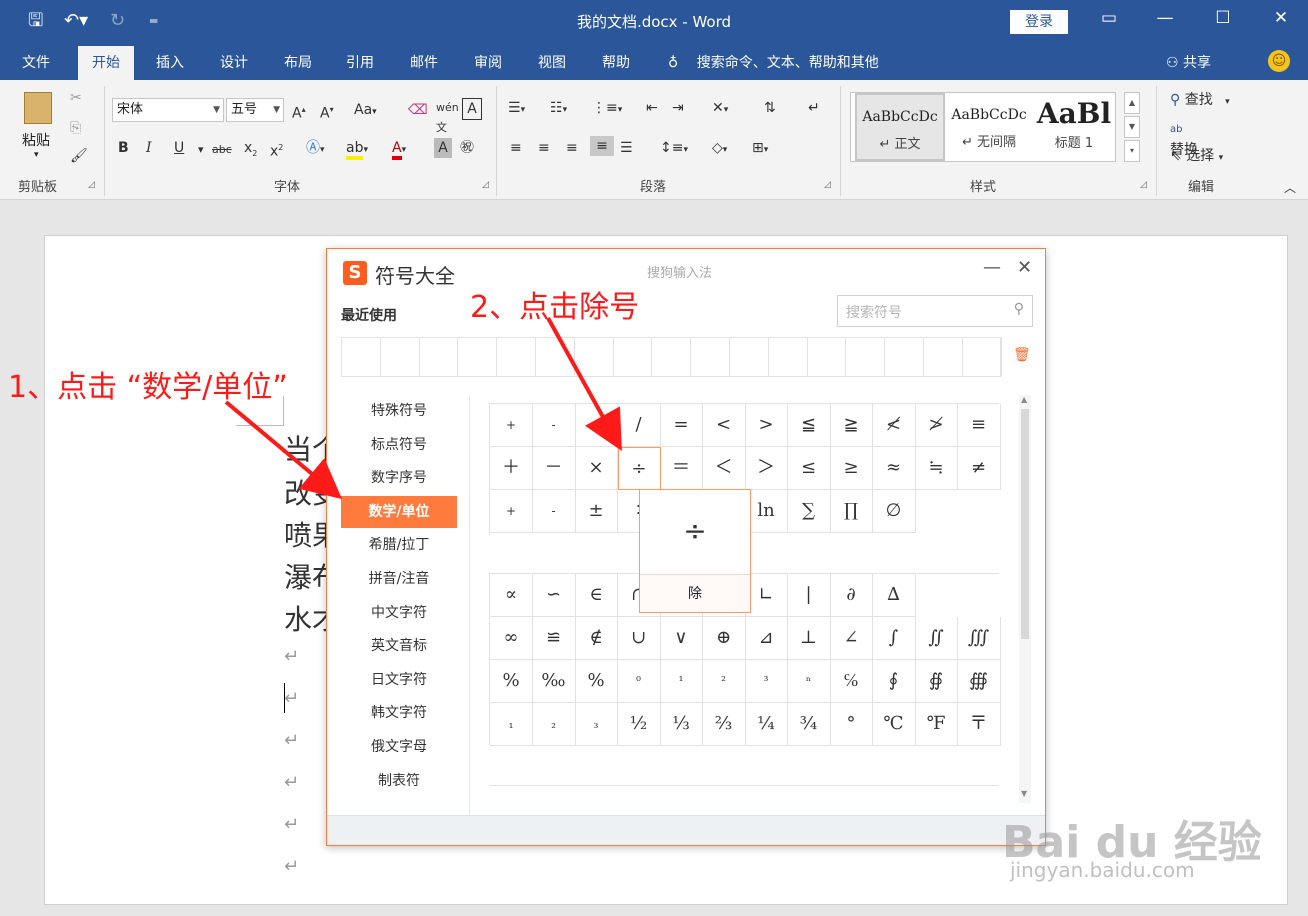 This screenshot has width=1308, height=916. What do you see at coordinates (809, 468) in the screenshot?
I see `symbol-cell: ≤` at bounding box center [809, 468].